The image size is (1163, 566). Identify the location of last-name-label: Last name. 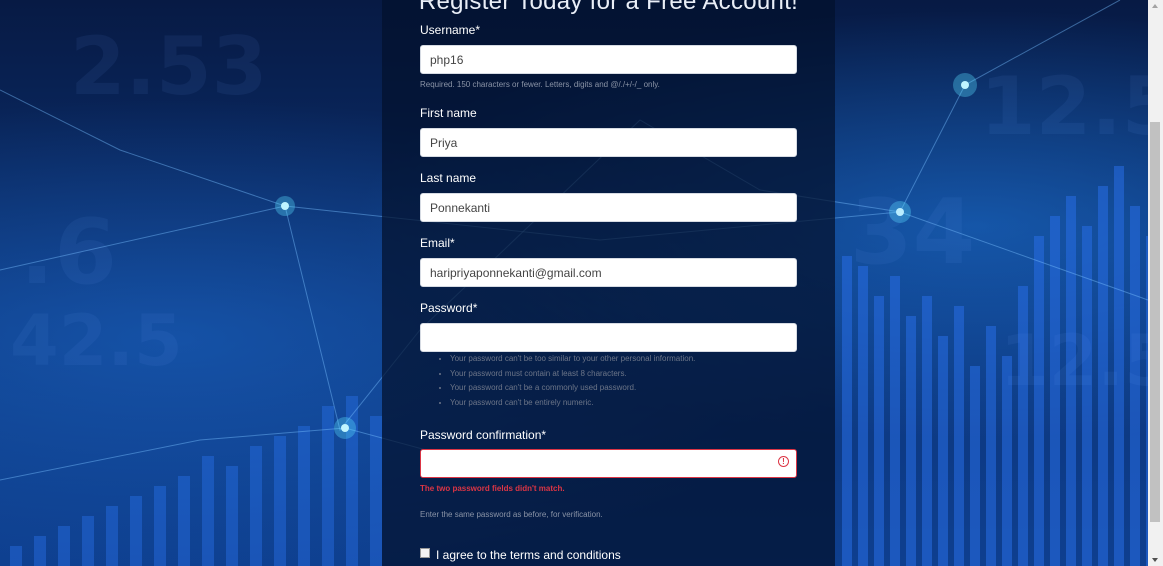
(448, 178).